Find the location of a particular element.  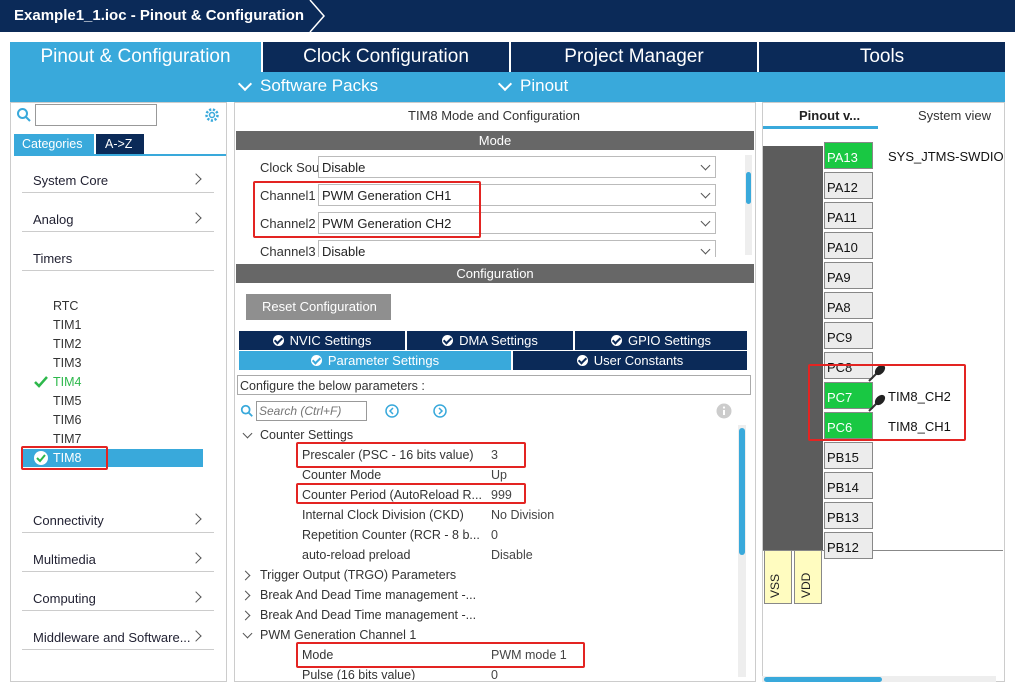

category-label: Timers is located at coordinates (53, 258).